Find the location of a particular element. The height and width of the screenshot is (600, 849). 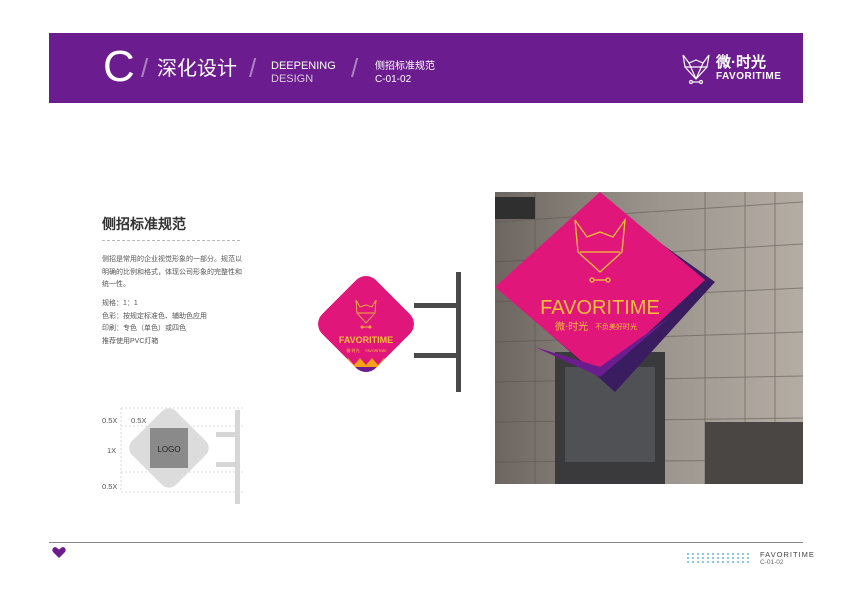

spec-print: 印刷：专色（单色）或四色 is located at coordinates (144, 328).